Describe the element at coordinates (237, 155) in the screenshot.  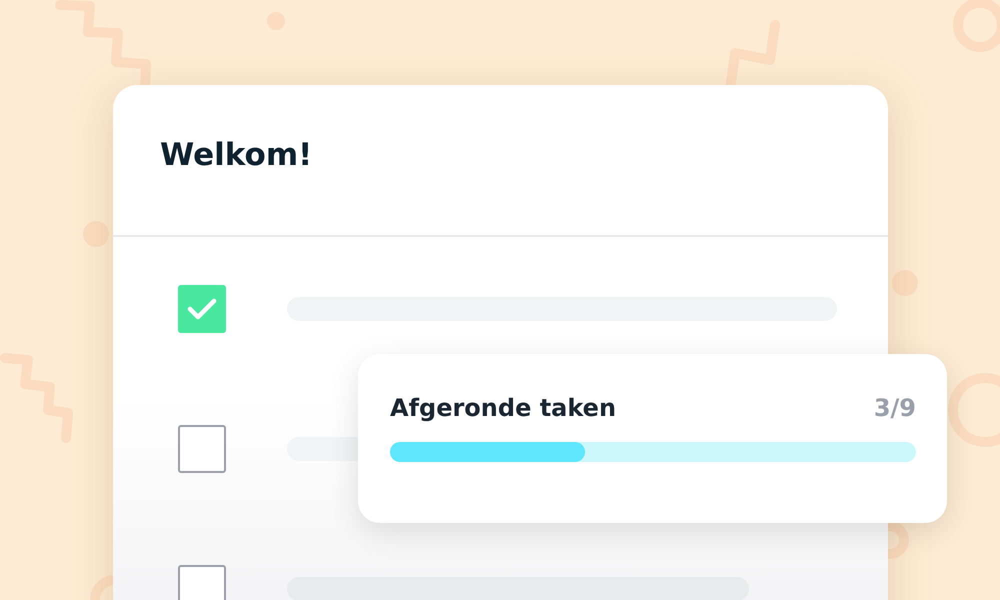
I see `card-title: Welkom!` at that location.